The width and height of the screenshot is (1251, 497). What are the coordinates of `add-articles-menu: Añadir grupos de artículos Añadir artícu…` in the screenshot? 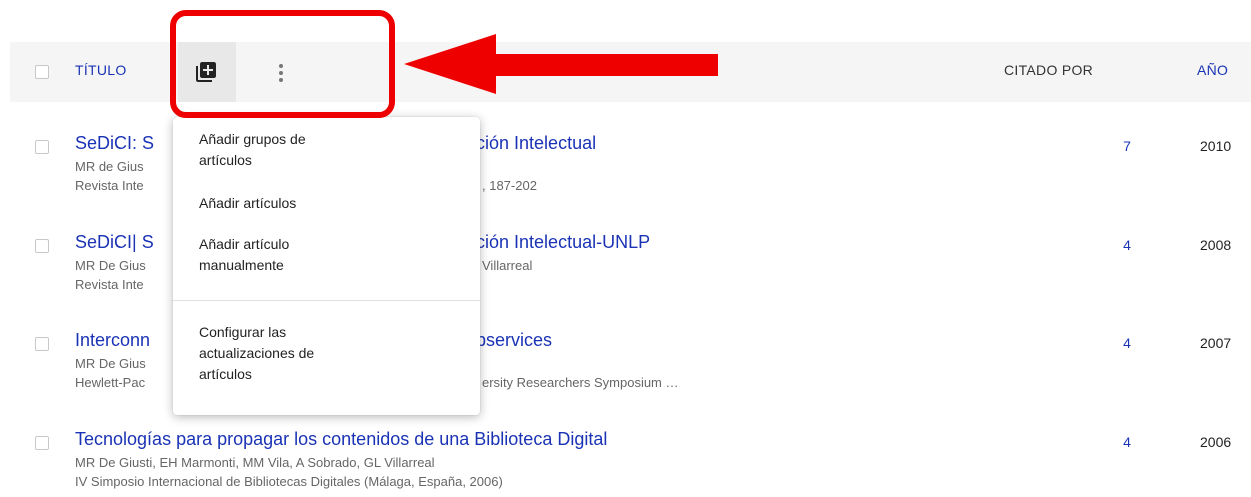 It's located at (326, 266).